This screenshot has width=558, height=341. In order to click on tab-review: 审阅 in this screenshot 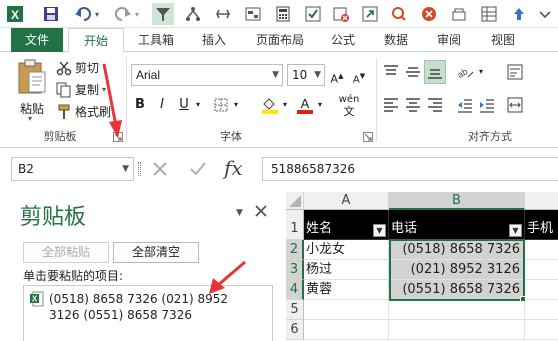, I will do `click(449, 40)`.